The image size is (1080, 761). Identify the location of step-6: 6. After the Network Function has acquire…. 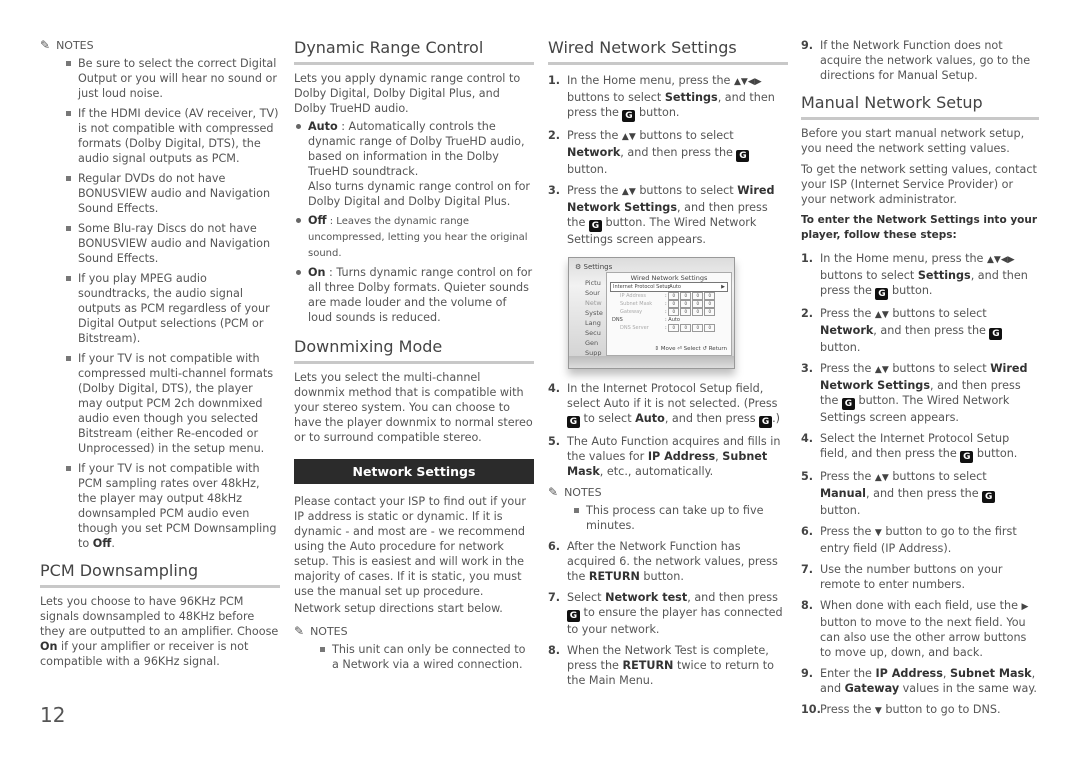
(668, 561).